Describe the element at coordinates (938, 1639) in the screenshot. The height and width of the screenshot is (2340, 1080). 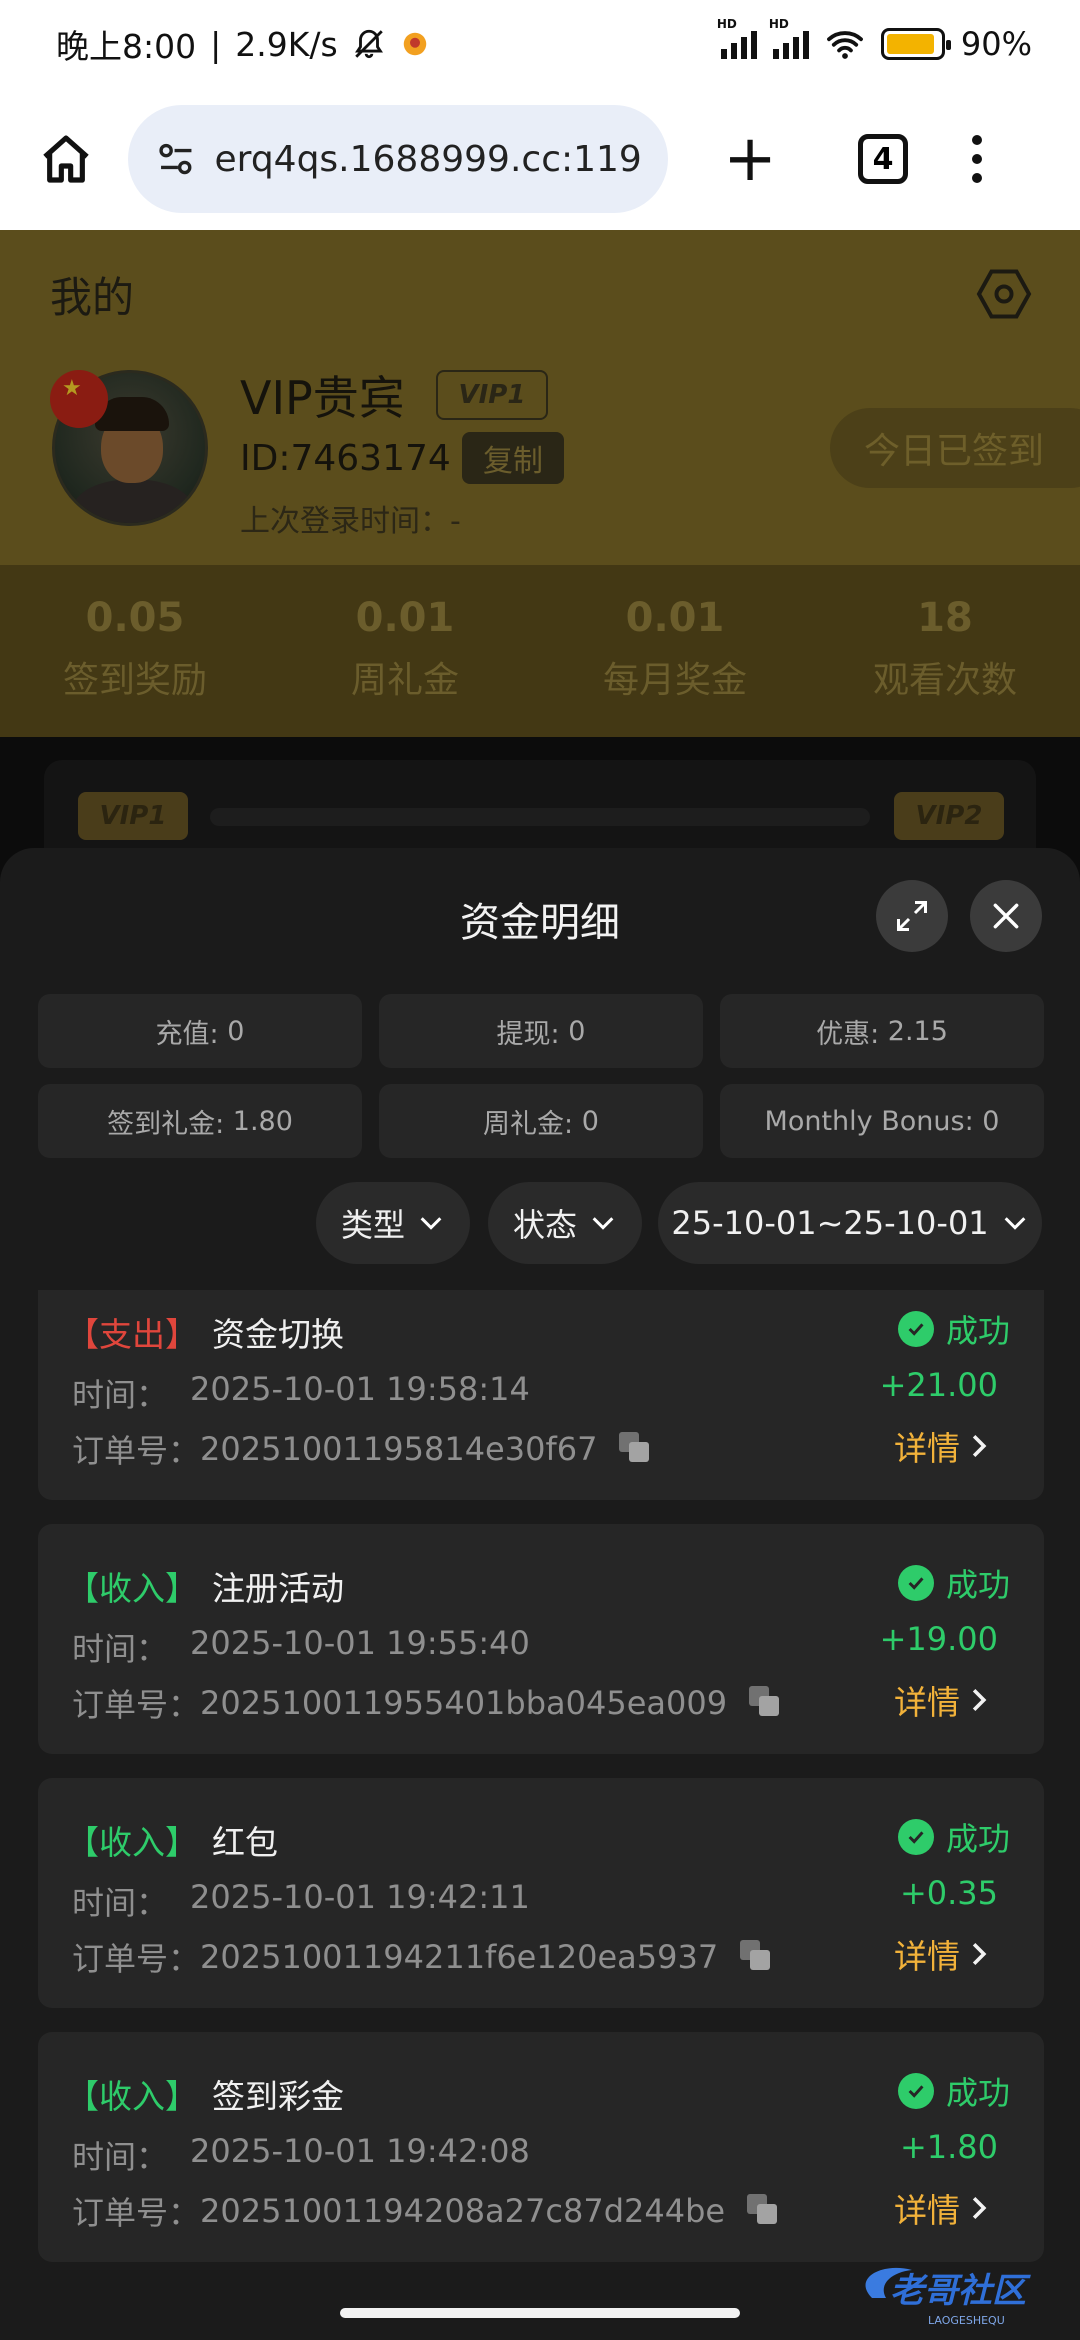
I see `record-amount: +19.00` at that location.